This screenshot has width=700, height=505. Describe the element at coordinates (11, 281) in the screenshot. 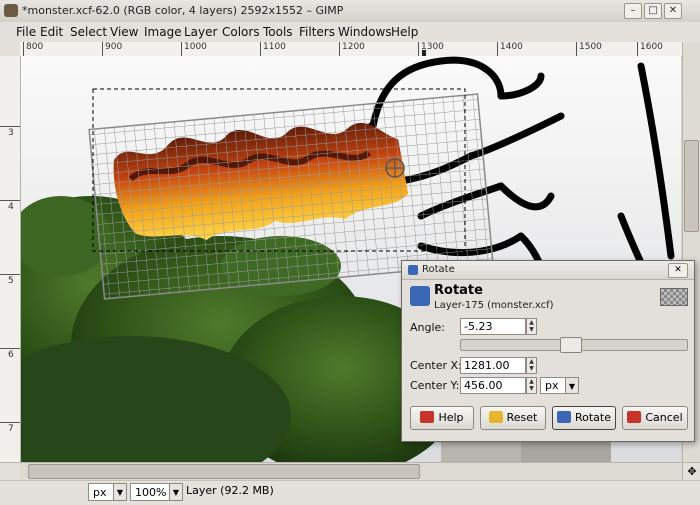

I see `ruler-label: 5` at that location.